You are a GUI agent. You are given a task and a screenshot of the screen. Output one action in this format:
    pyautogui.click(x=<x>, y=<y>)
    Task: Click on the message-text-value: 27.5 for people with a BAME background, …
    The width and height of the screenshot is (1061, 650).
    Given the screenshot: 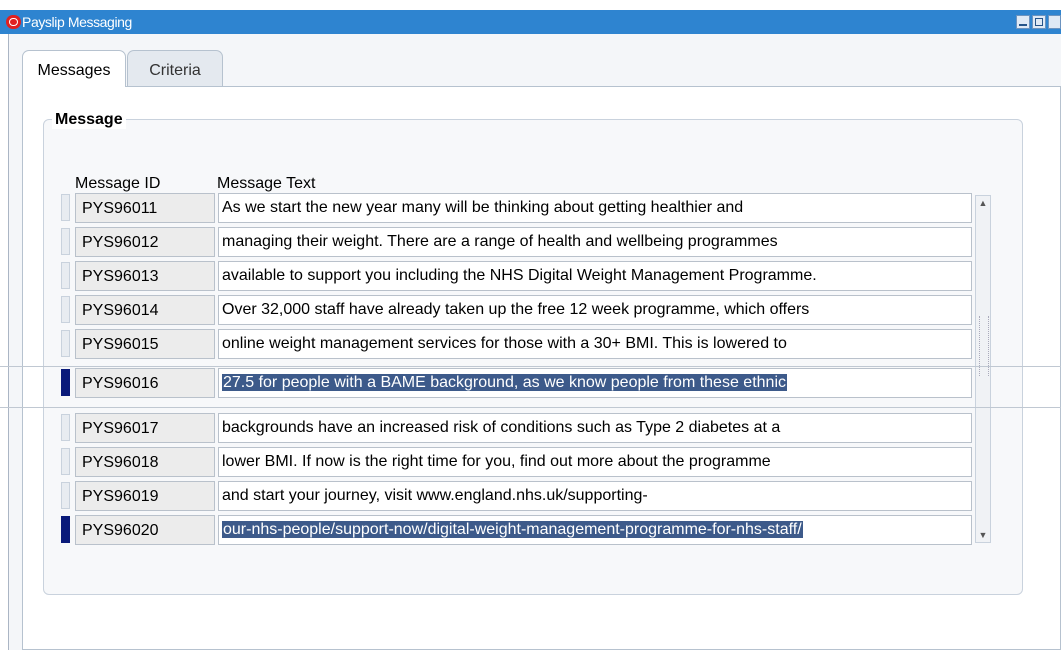 What is the action you would take?
    pyautogui.click(x=504, y=382)
    